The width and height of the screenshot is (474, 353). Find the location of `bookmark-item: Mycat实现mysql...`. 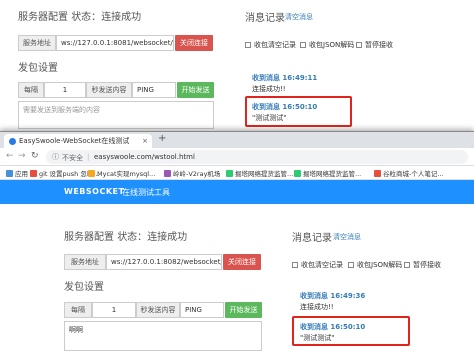

bookmark-item: Mycat实现mysql... is located at coordinates (121, 173).